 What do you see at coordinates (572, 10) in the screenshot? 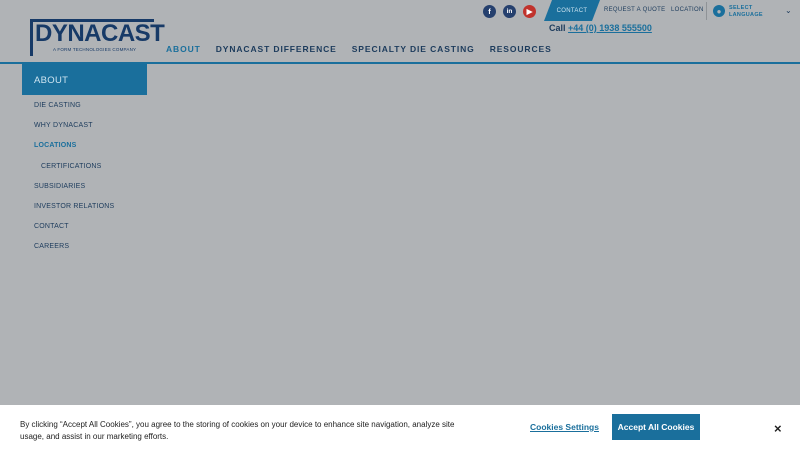
I see `contact-tab: CONTACT` at bounding box center [572, 10].